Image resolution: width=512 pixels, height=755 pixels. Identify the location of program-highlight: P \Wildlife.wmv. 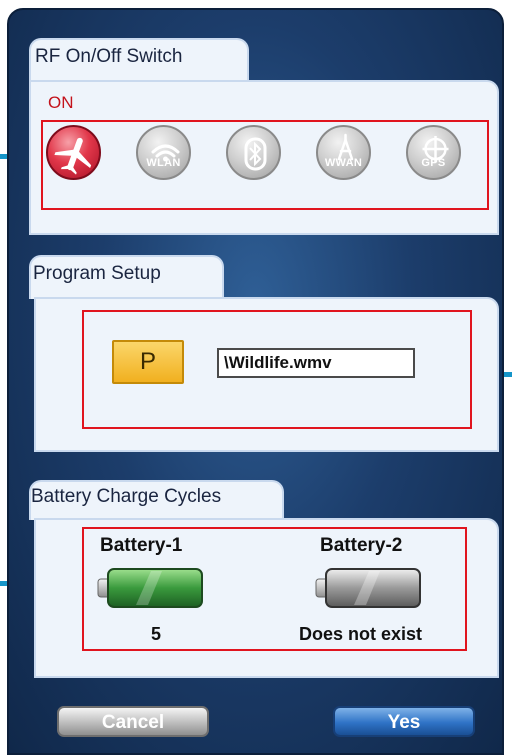
(277, 369).